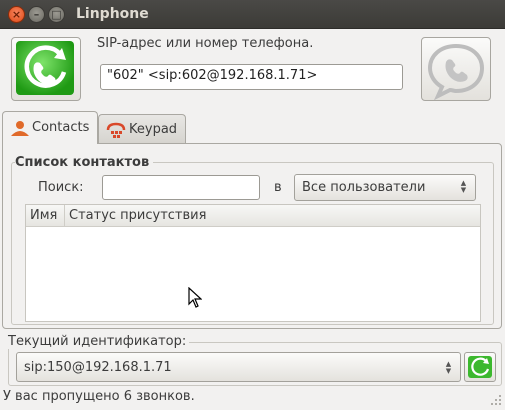 This screenshot has height=410, width=505. Describe the element at coordinates (181, 187) in the screenshot. I see `search-input` at that location.